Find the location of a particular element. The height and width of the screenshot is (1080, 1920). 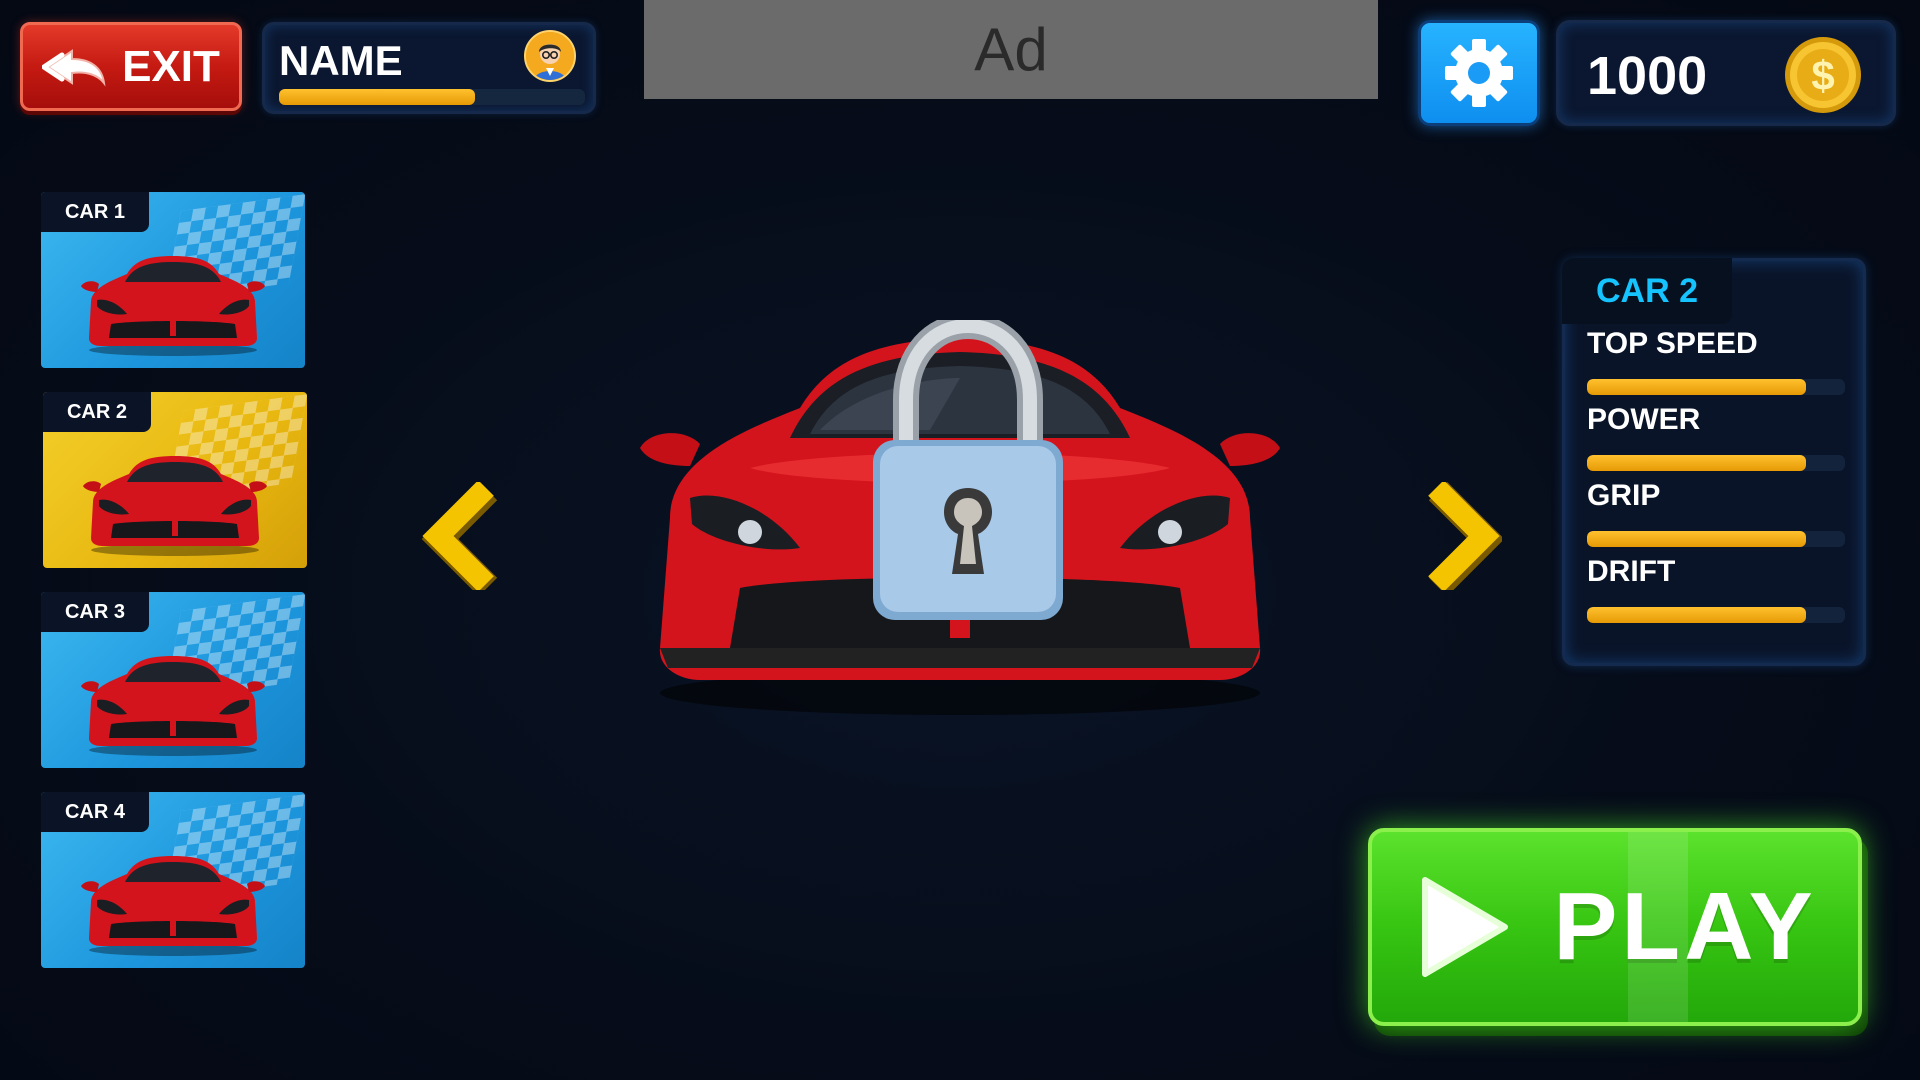

car-thumbnail: CAR 1 is located at coordinates (173, 280).